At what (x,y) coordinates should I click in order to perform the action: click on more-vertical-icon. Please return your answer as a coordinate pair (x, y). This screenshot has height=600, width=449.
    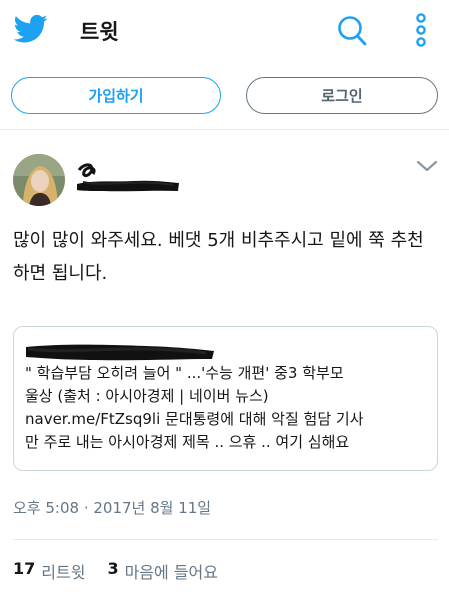
    Looking at the image, I should click on (421, 30).